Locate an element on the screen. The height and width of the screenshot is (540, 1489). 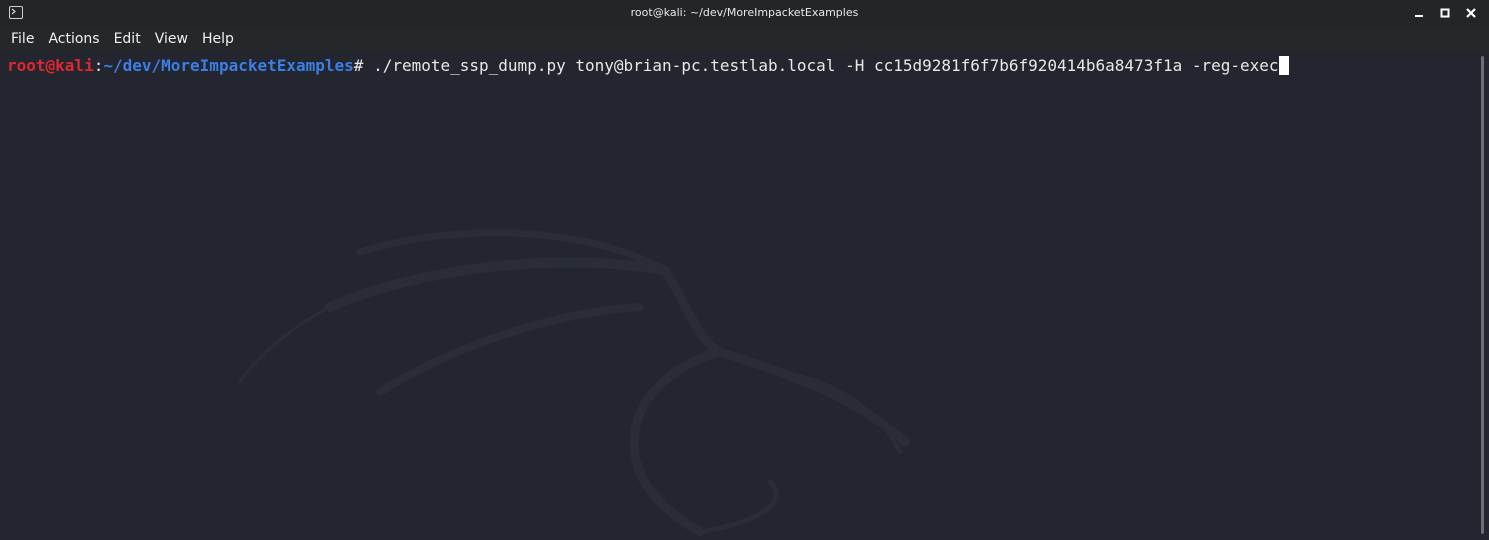
title-bar: root@kali: ~/dev/MoreImpacketExamples is located at coordinates (744, 13).